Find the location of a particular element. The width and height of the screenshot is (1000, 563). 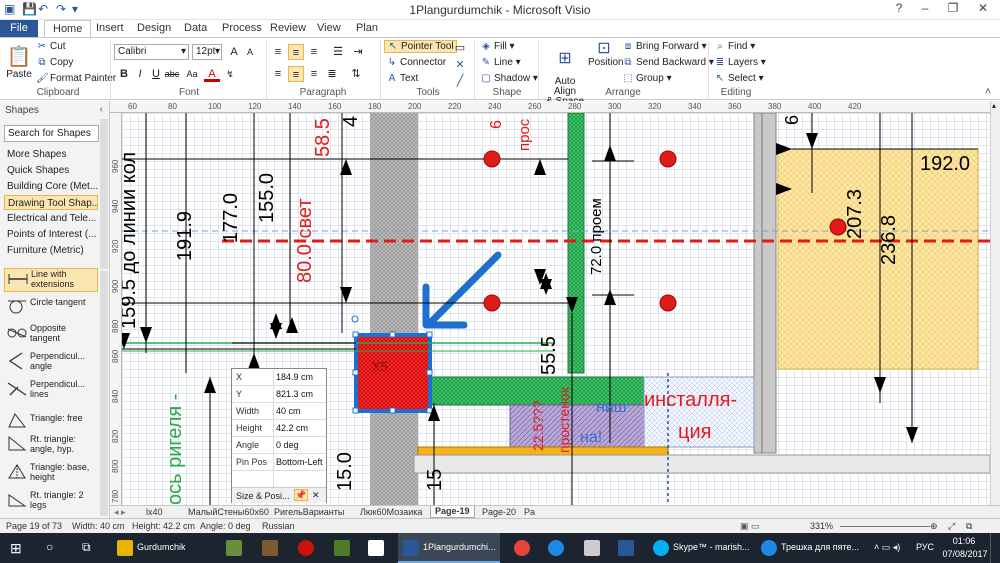

dim-label: 192.0 is located at coordinates (945, 164).